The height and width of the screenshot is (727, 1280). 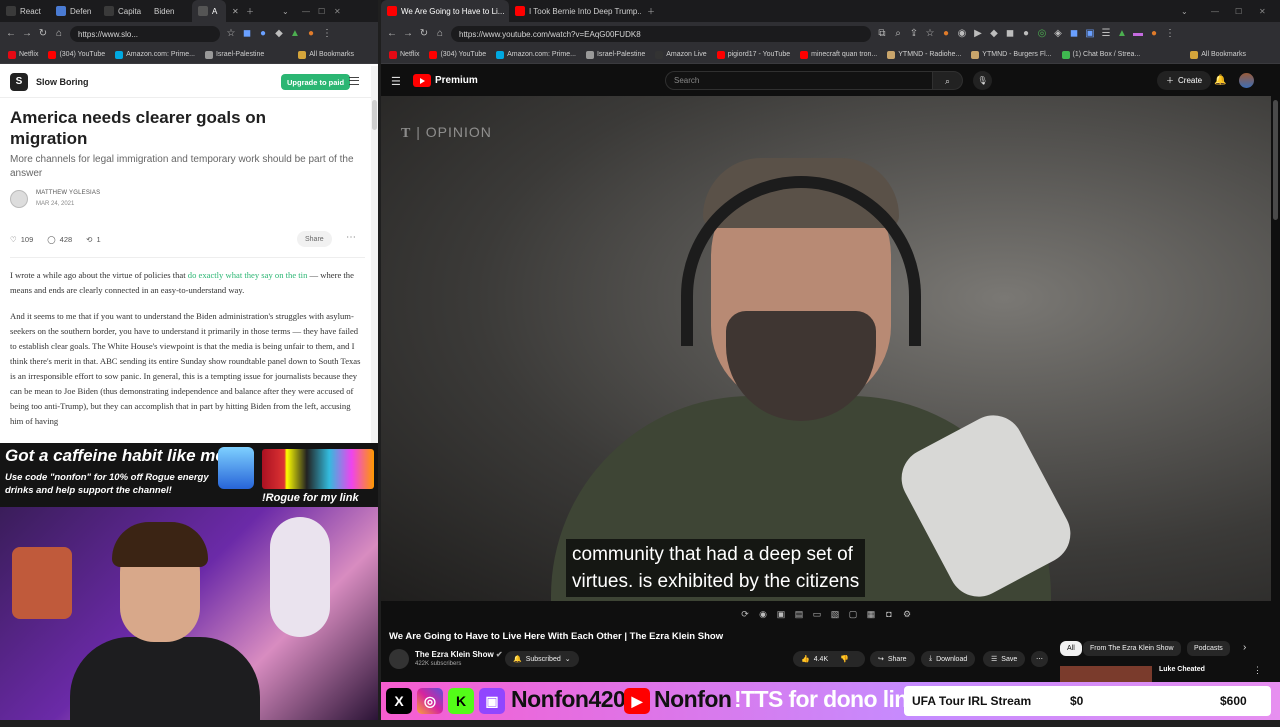 I want to click on tab-defen: Defen, so click(x=74, y=11).